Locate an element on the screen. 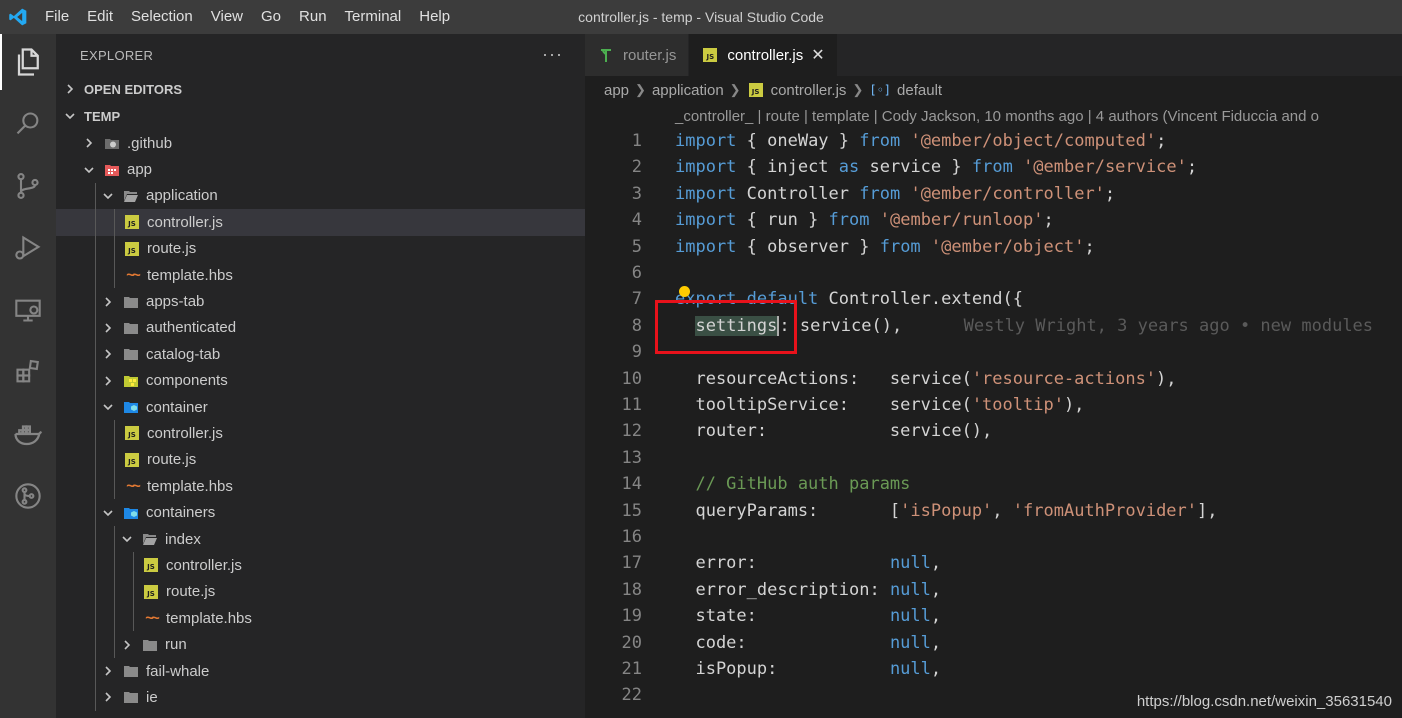 The image size is (1402, 718). menu-go: Go is located at coordinates (271, 17).